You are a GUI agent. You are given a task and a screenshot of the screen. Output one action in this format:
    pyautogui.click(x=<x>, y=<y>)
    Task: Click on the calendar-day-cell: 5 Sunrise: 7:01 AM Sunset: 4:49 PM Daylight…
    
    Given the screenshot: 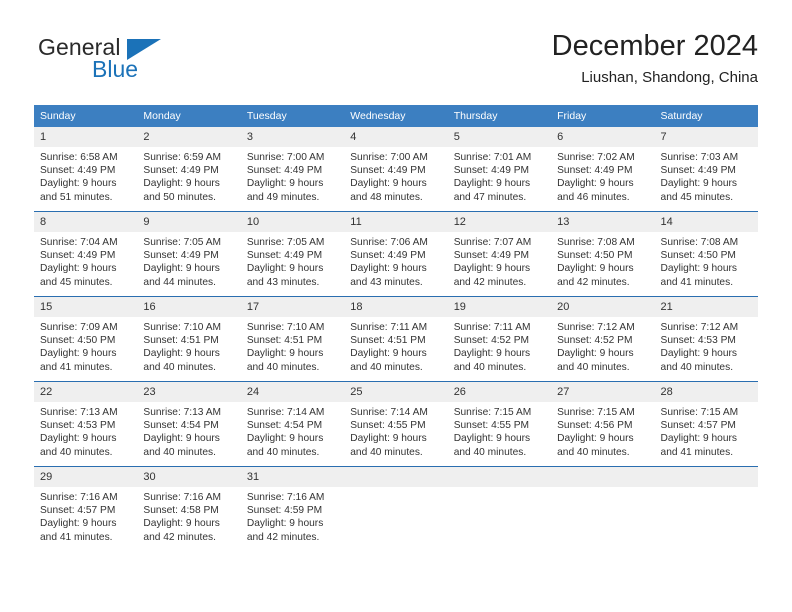 What is the action you would take?
    pyautogui.click(x=499, y=169)
    